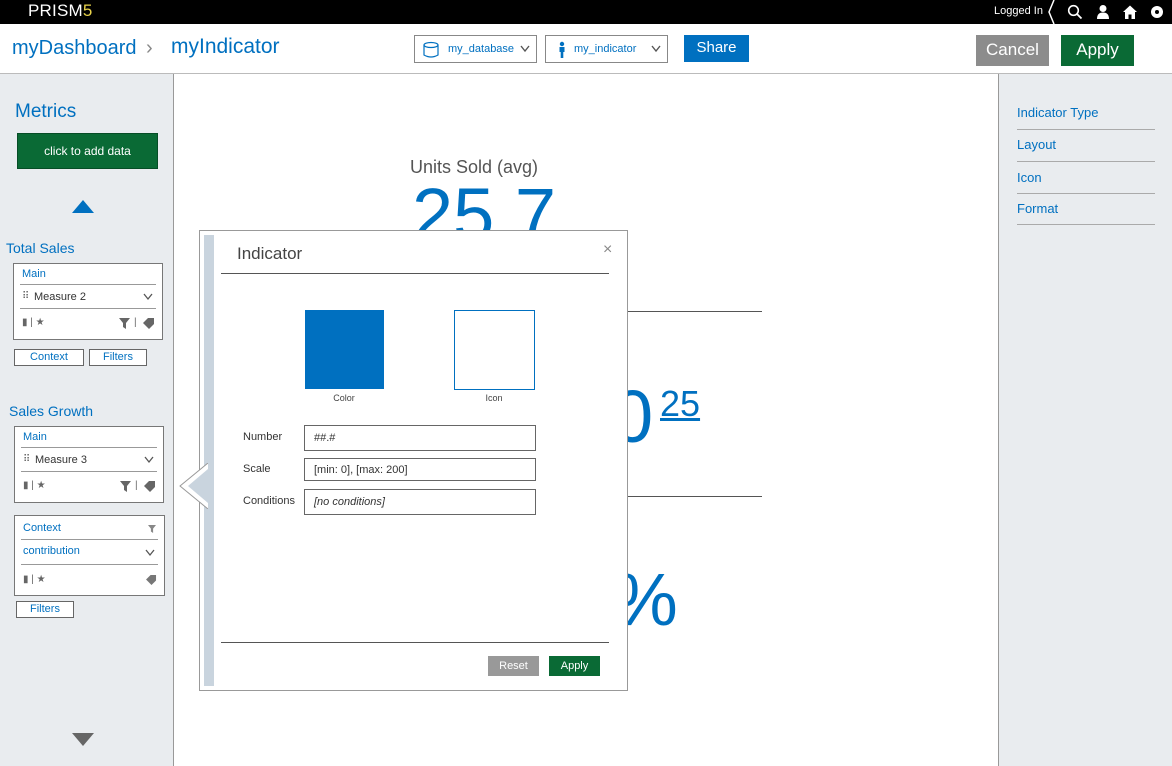  What do you see at coordinates (1103, 12) in the screenshot?
I see `user-icon` at bounding box center [1103, 12].